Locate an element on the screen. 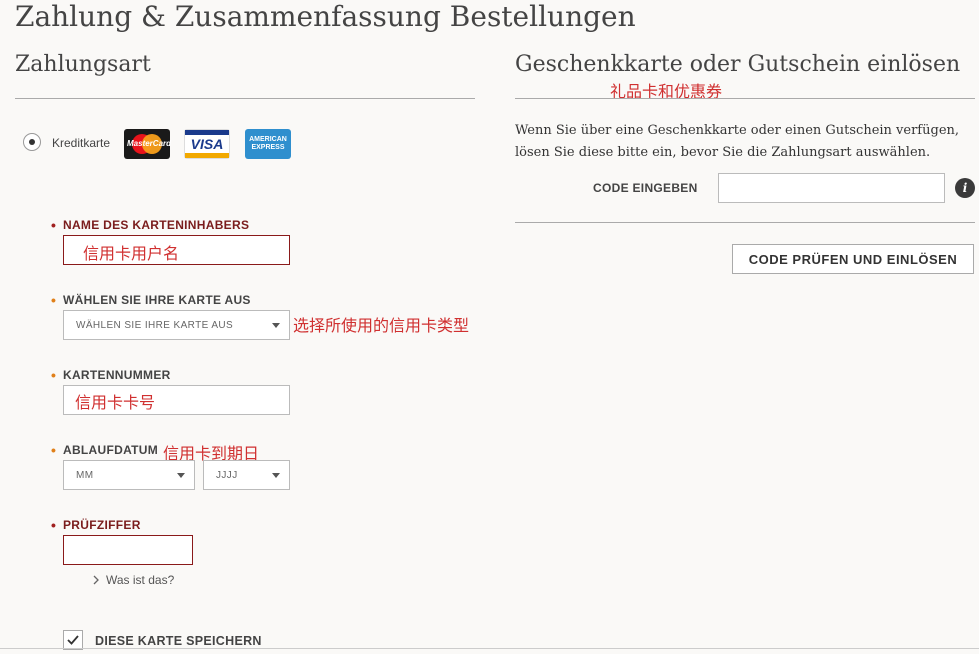 The height and width of the screenshot is (654, 979). expiry-label: ABLAUFDATUM is located at coordinates (111, 450).